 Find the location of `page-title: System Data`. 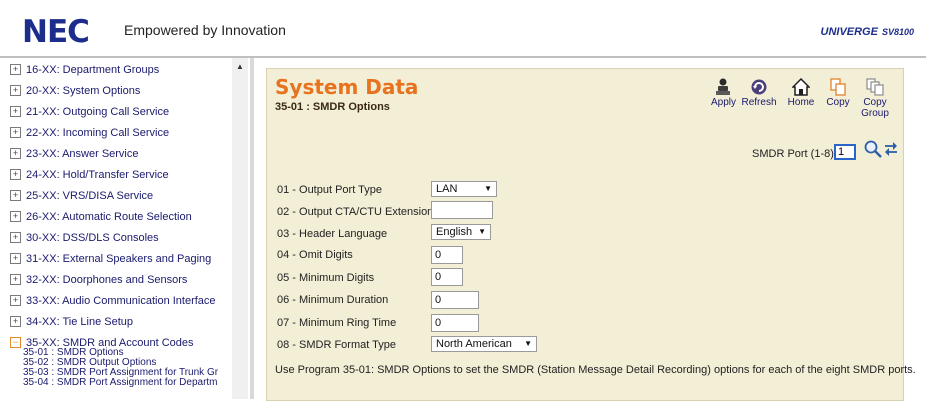

page-title: System Data is located at coordinates (347, 87).